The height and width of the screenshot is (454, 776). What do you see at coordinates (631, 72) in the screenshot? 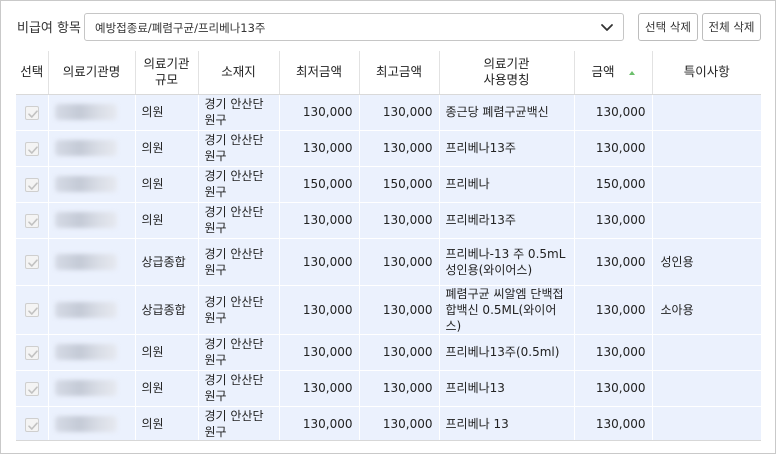
I see `sort-ascending-icon` at bounding box center [631, 72].